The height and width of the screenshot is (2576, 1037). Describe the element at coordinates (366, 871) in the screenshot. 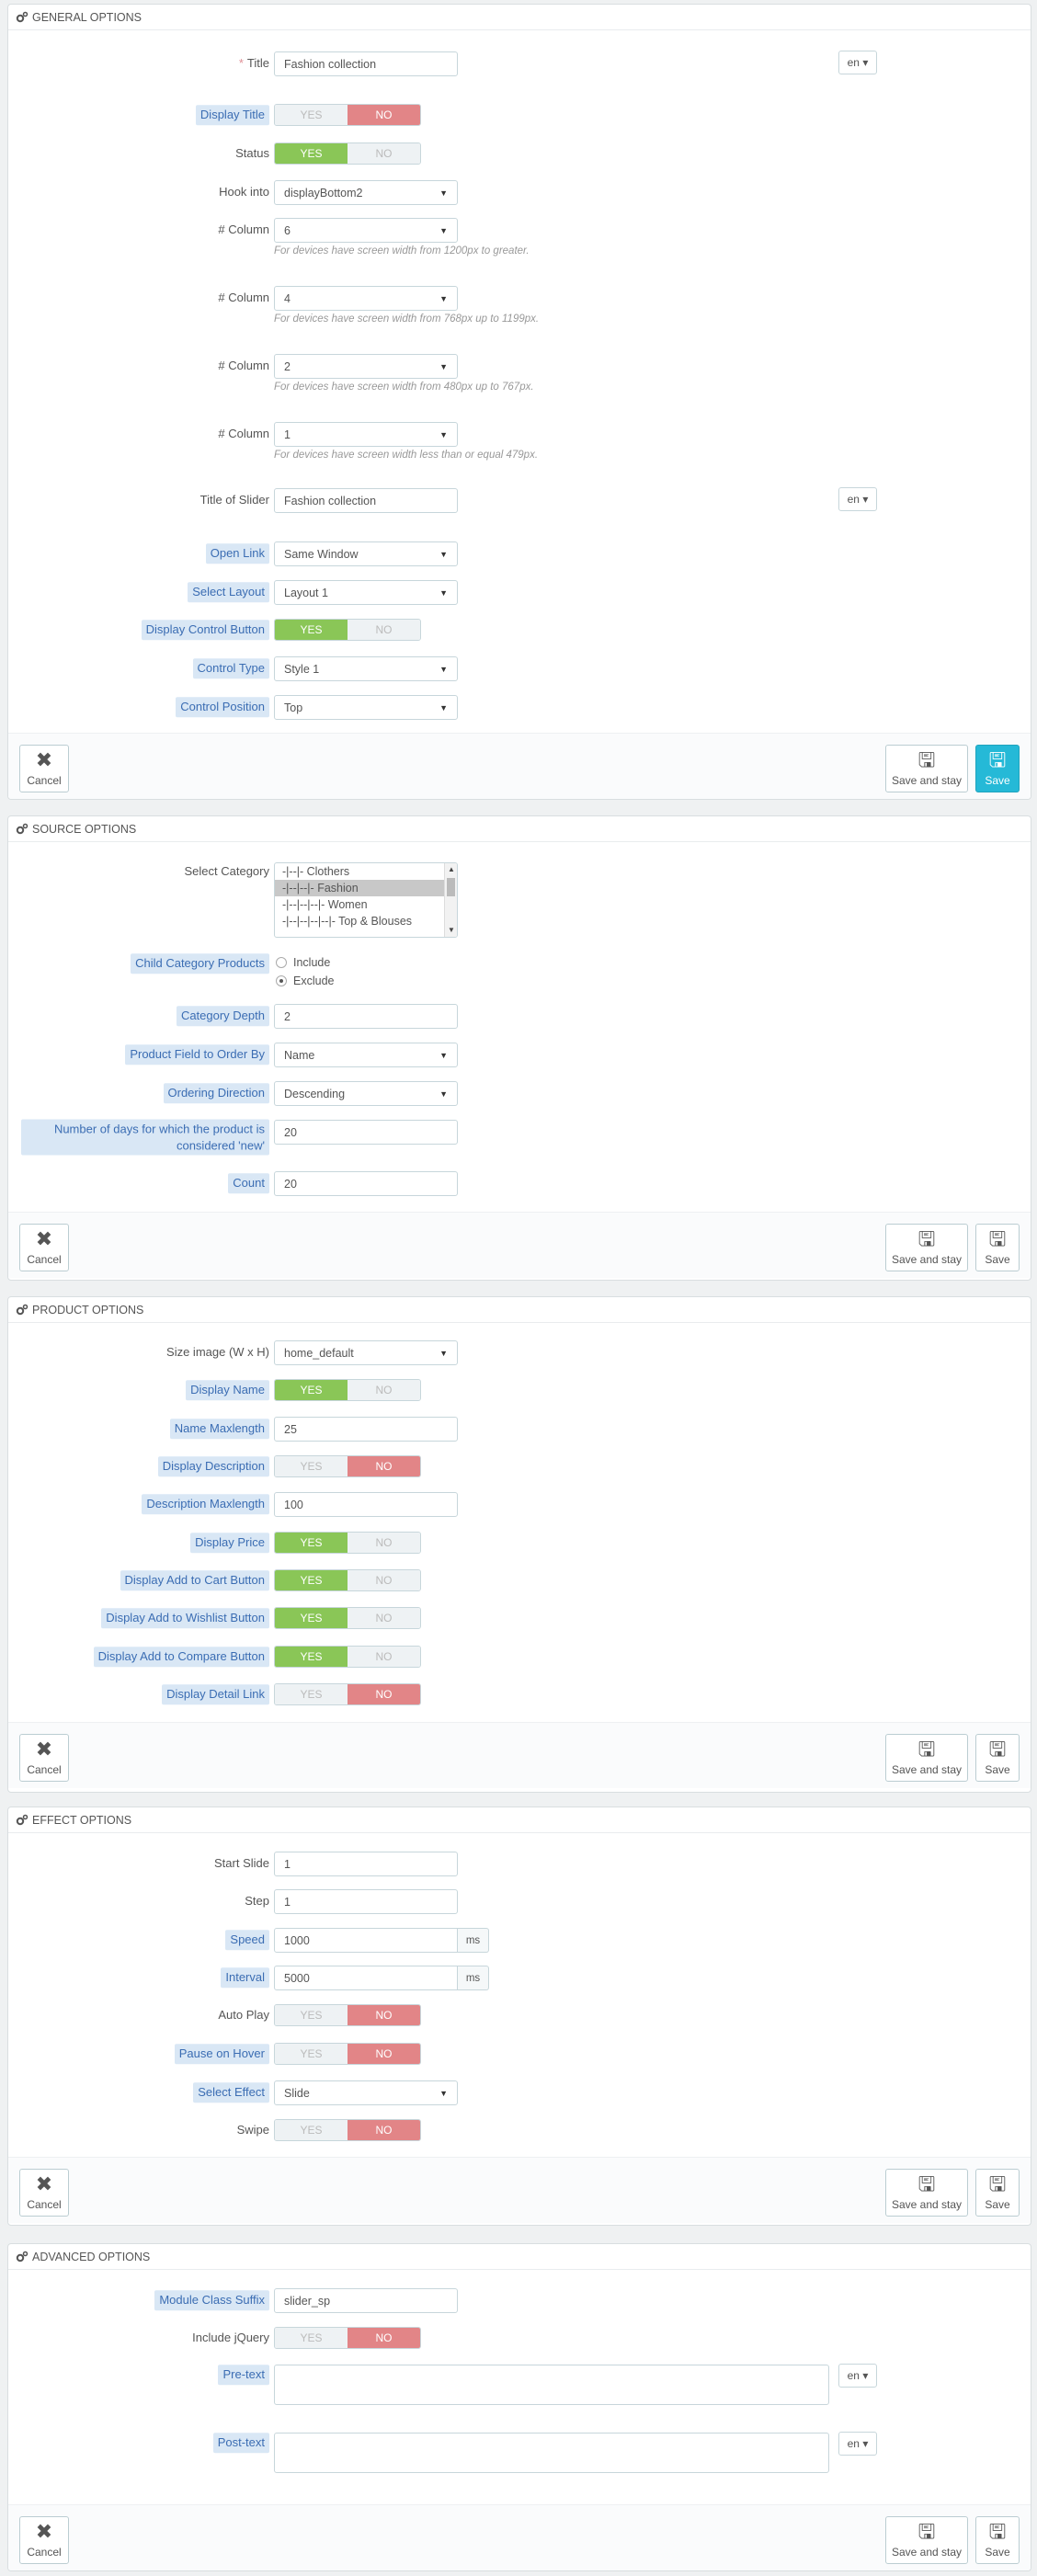

I see `list-item: -|--|- Clothers` at that location.